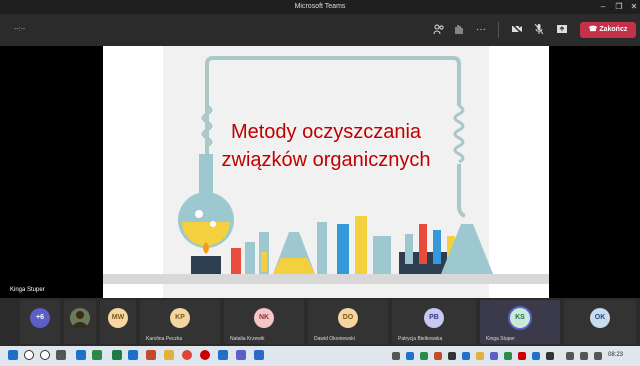 Image resolution: width=640 pixels, height=366 pixels. Describe the element at coordinates (326, 160) in the screenshot. I see `slide-title-line-2: związków organicznych` at that location.